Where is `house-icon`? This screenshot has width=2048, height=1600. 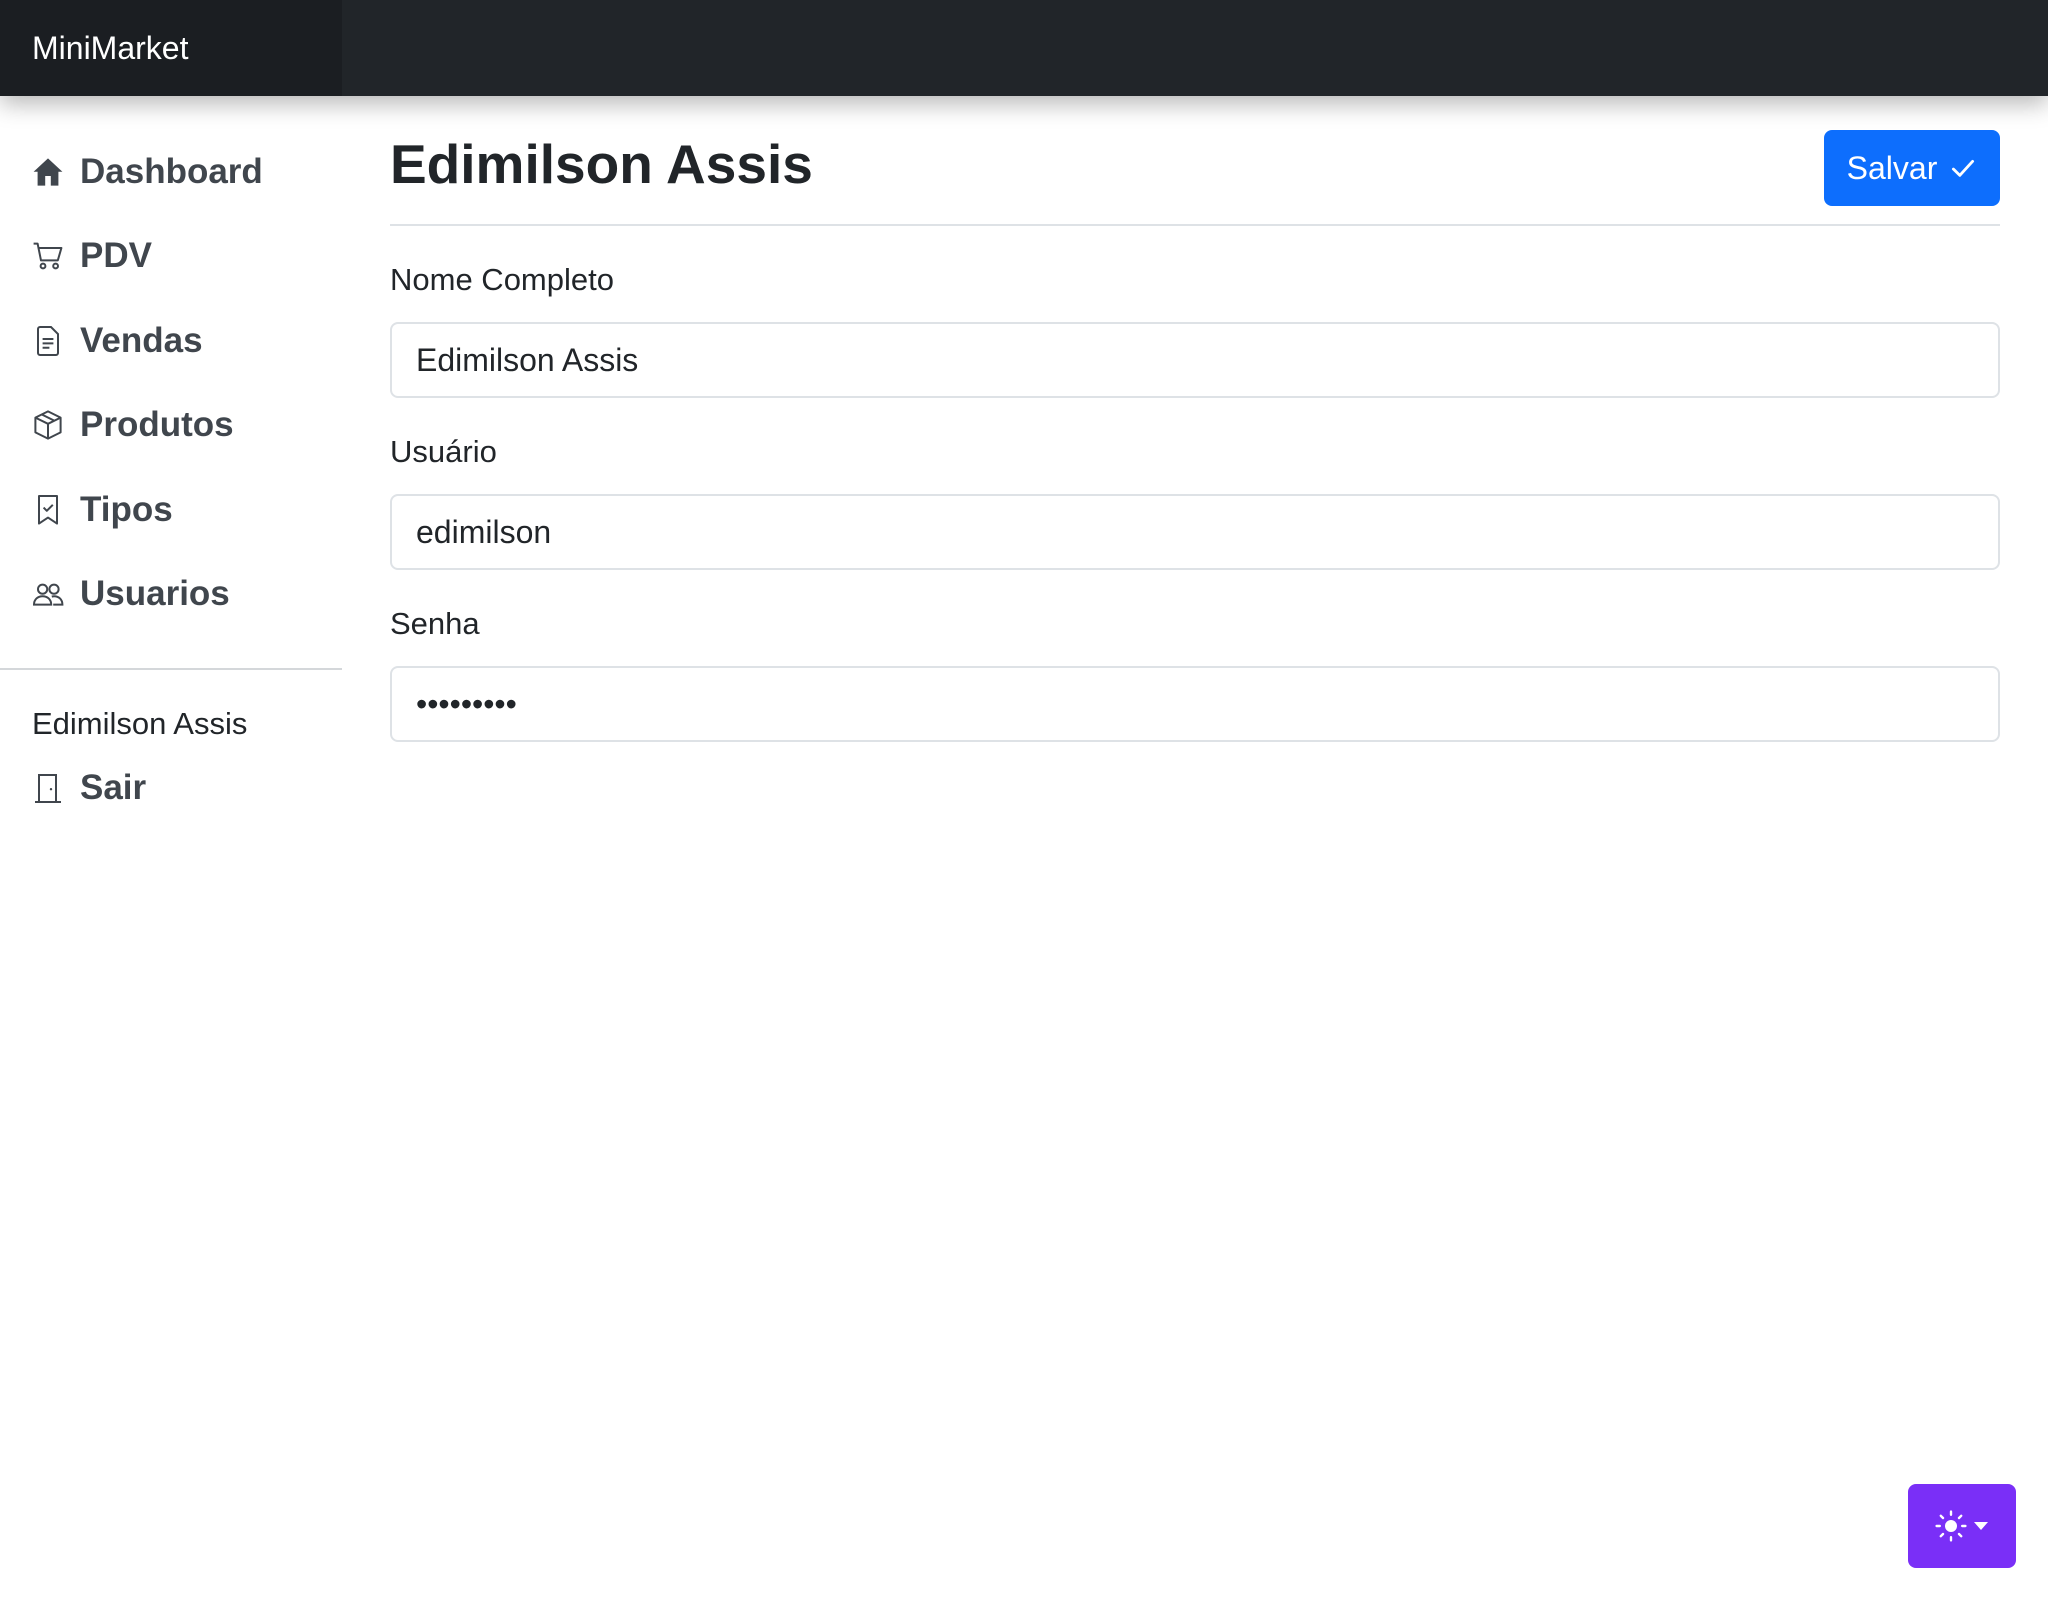 house-icon is located at coordinates (48, 172).